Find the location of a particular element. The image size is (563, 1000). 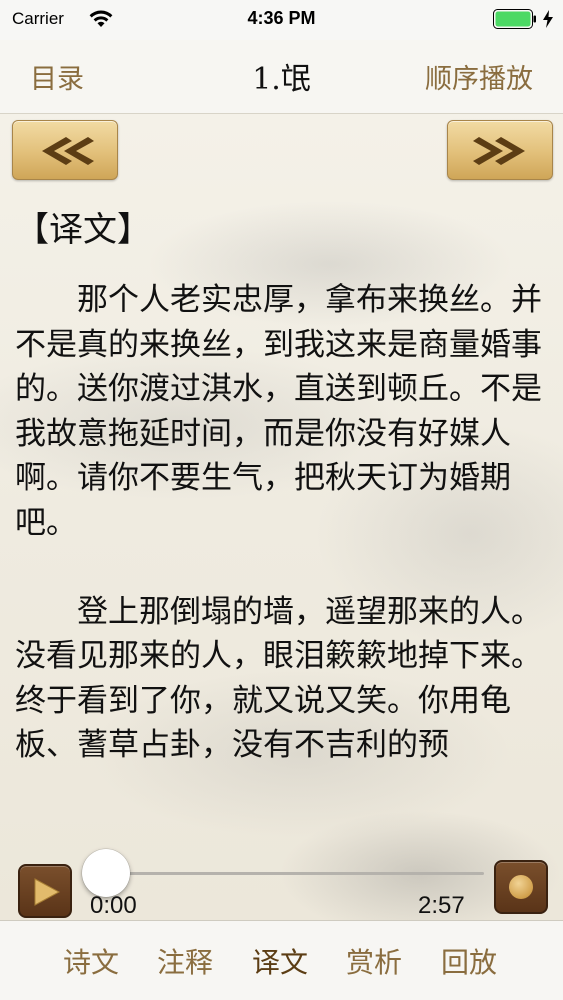

next-poem-button is located at coordinates (500, 150).